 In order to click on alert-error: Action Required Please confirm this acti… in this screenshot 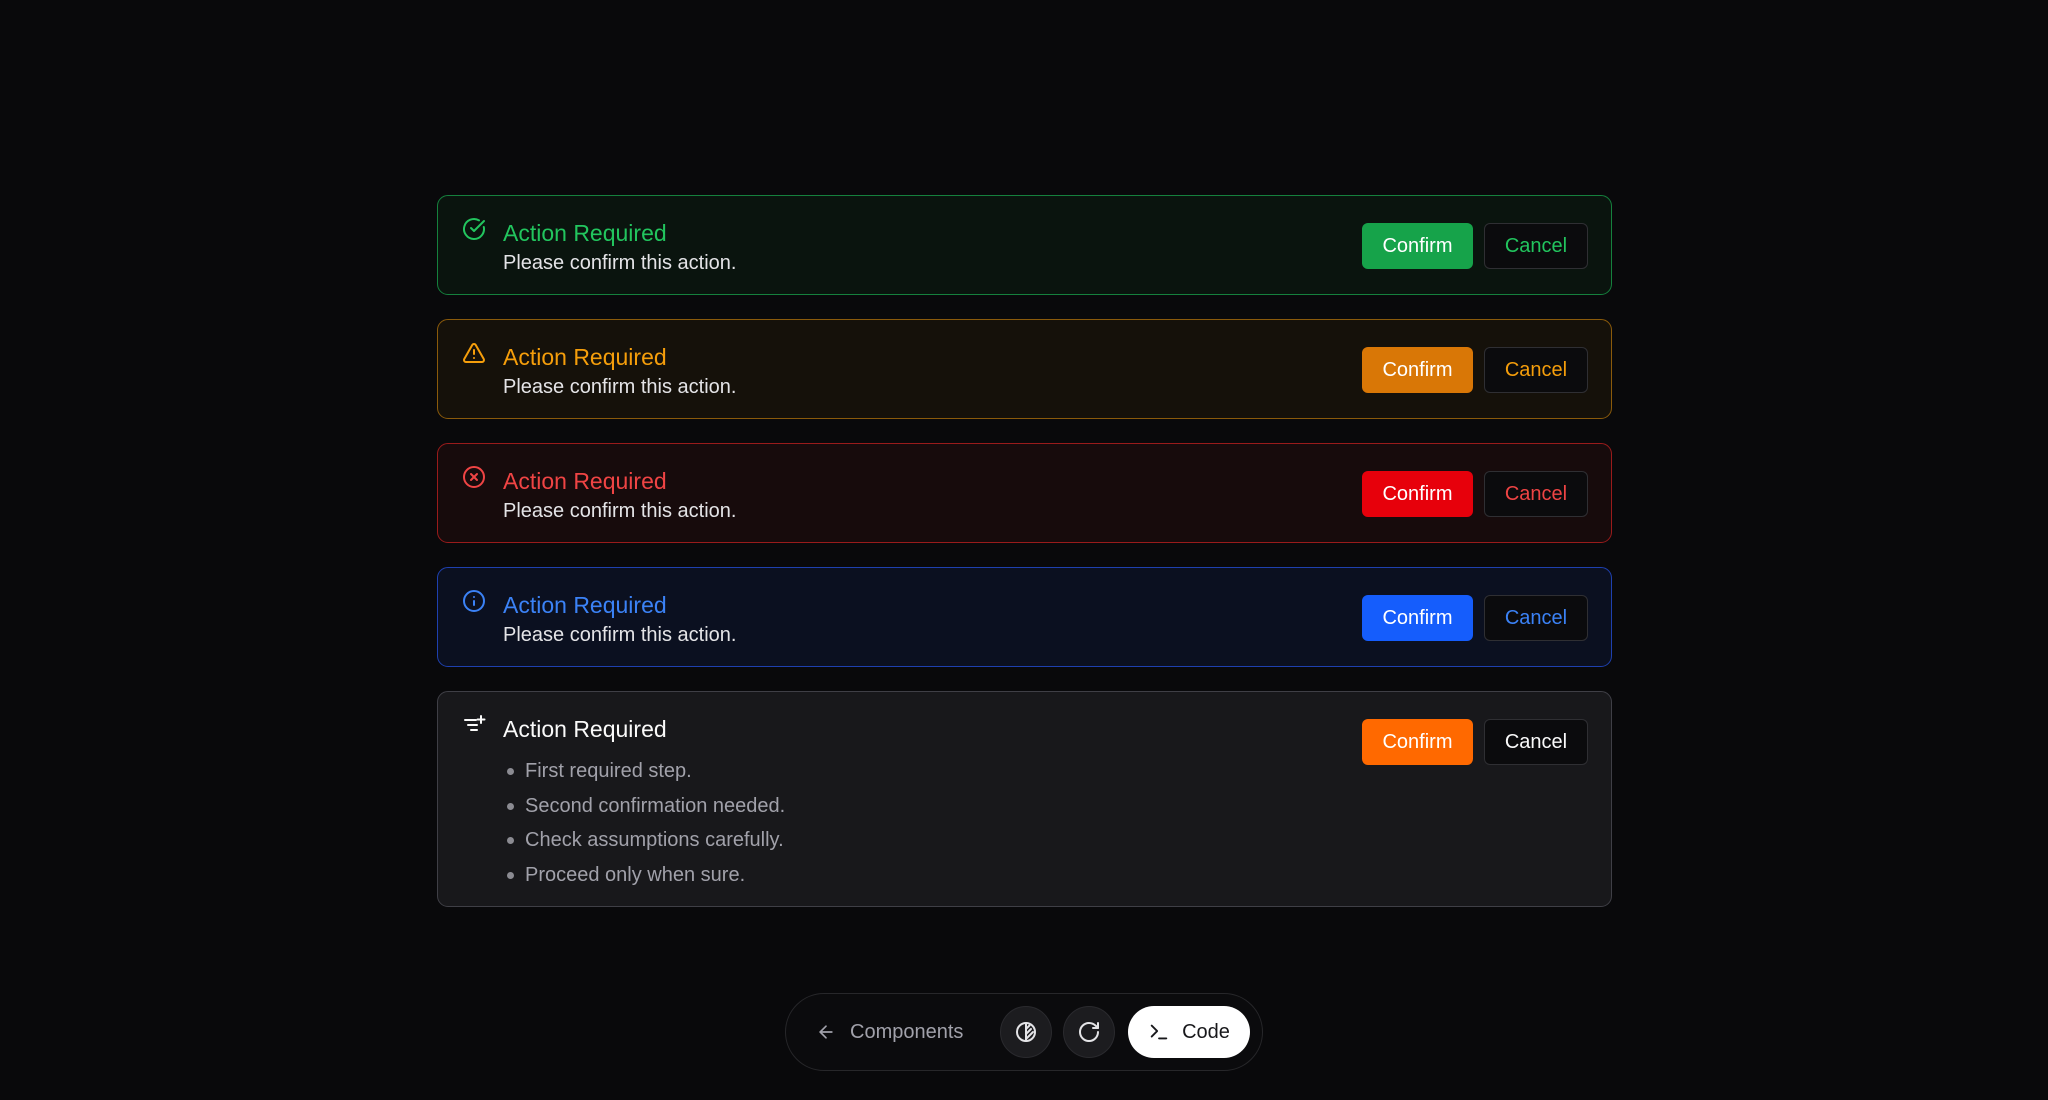, I will do `click(1024, 493)`.